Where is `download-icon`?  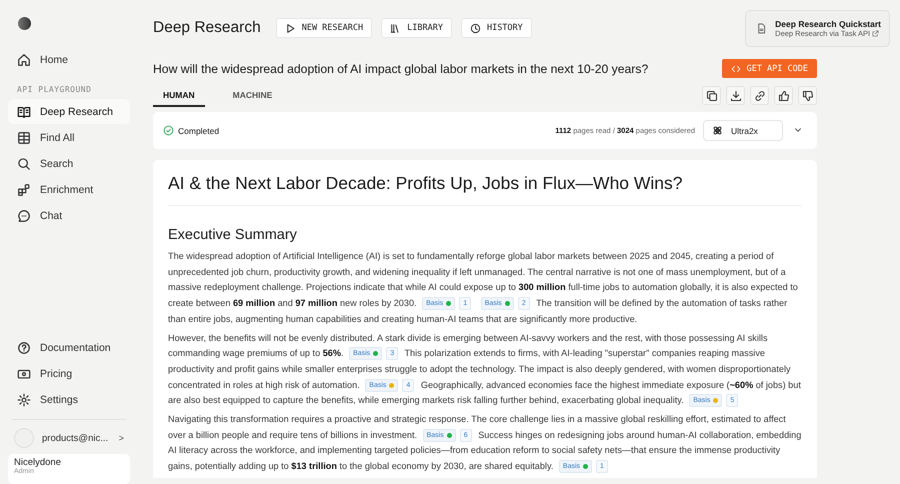
download-icon is located at coordinates (736, 96).